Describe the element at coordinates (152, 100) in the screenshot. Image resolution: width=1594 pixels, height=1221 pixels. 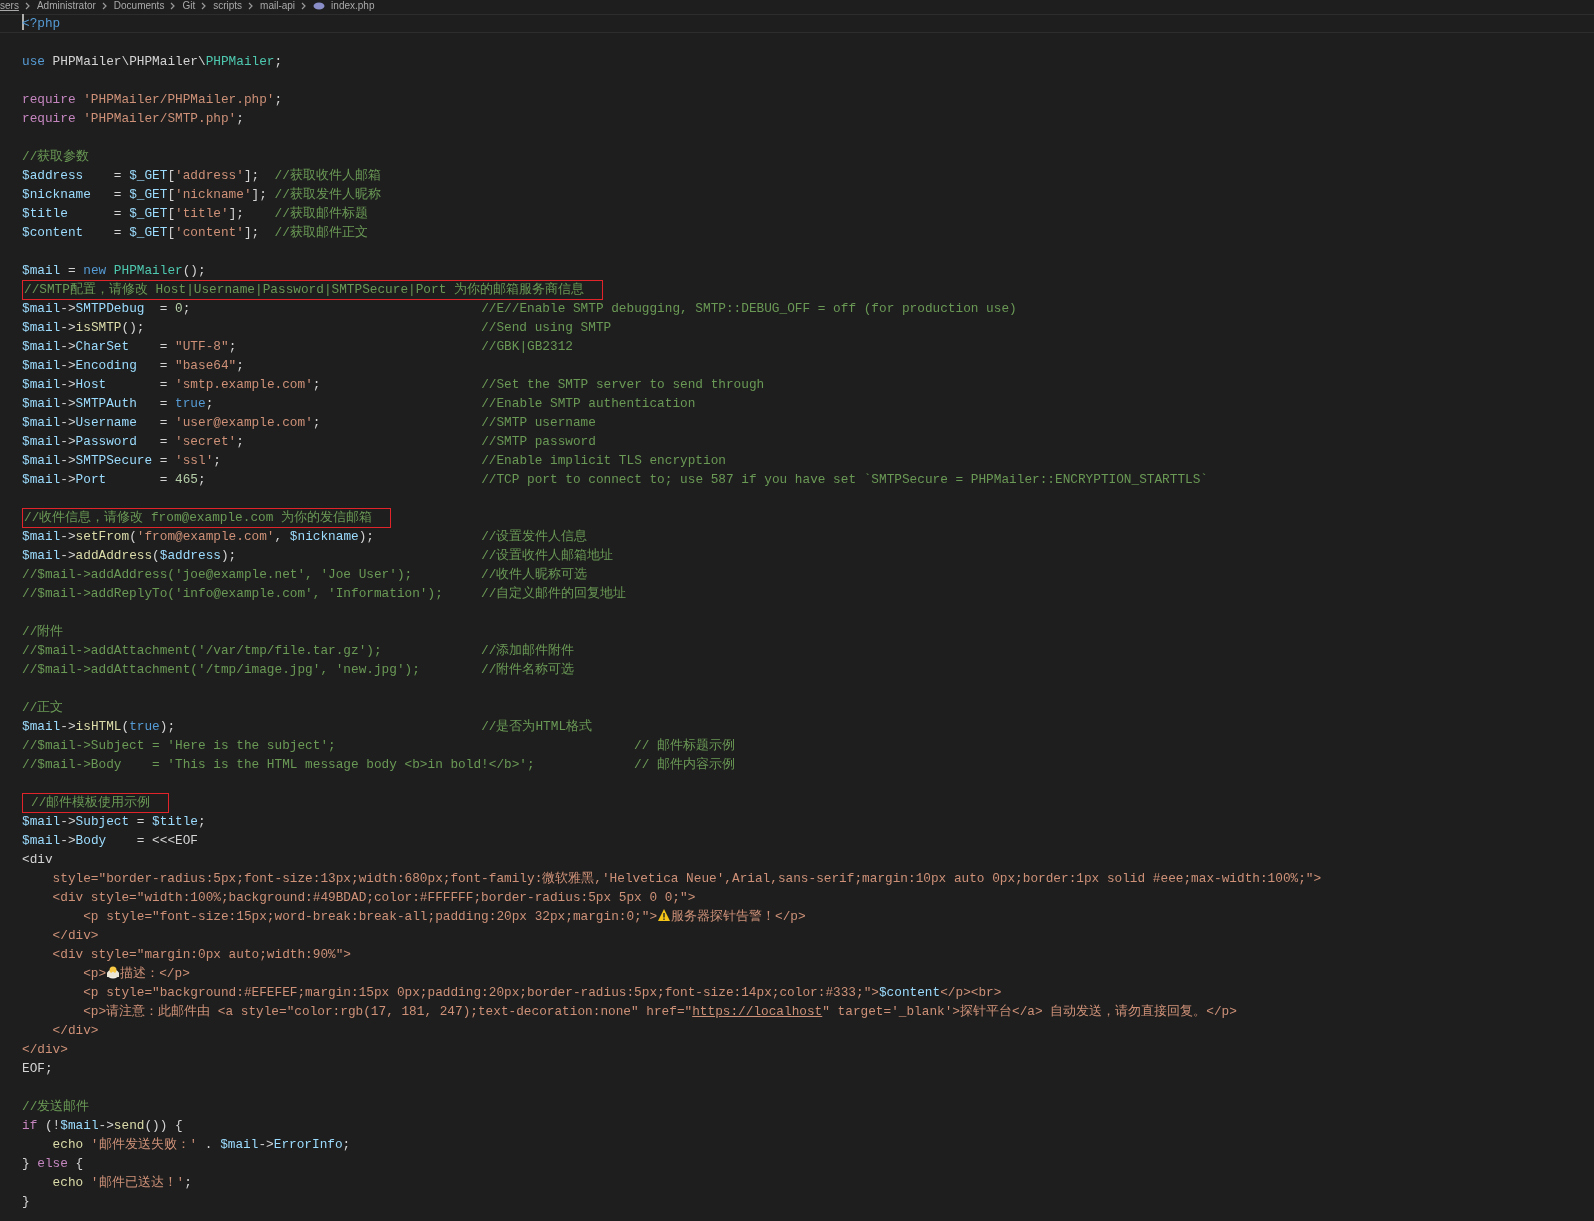
I see `code-line: require 'PHPMailer/PHPMailer.php';` at that location.